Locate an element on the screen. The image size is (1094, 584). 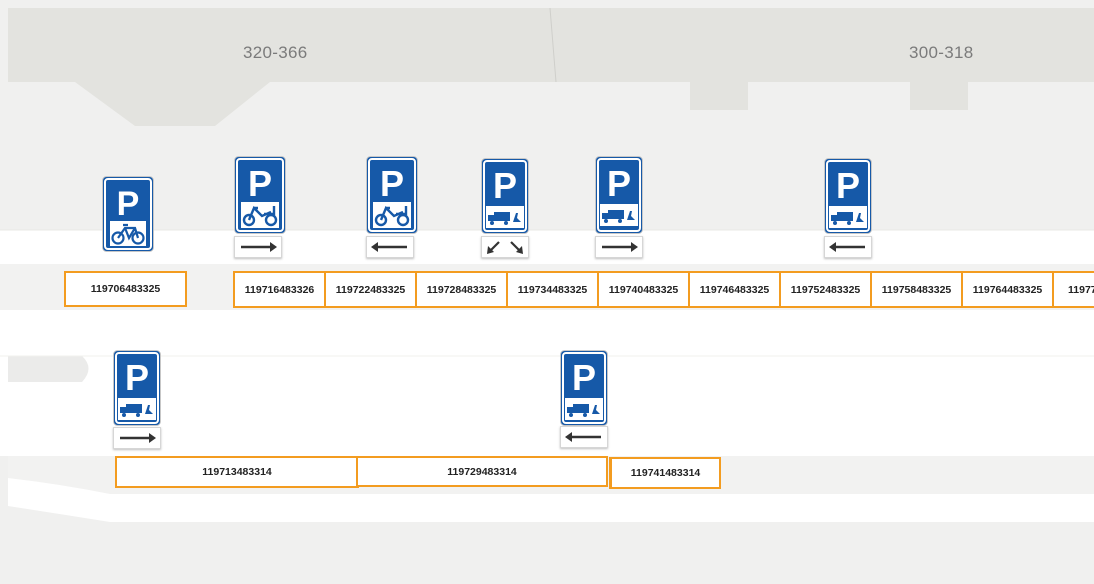
road-stub is located at coordinates (48, 369).